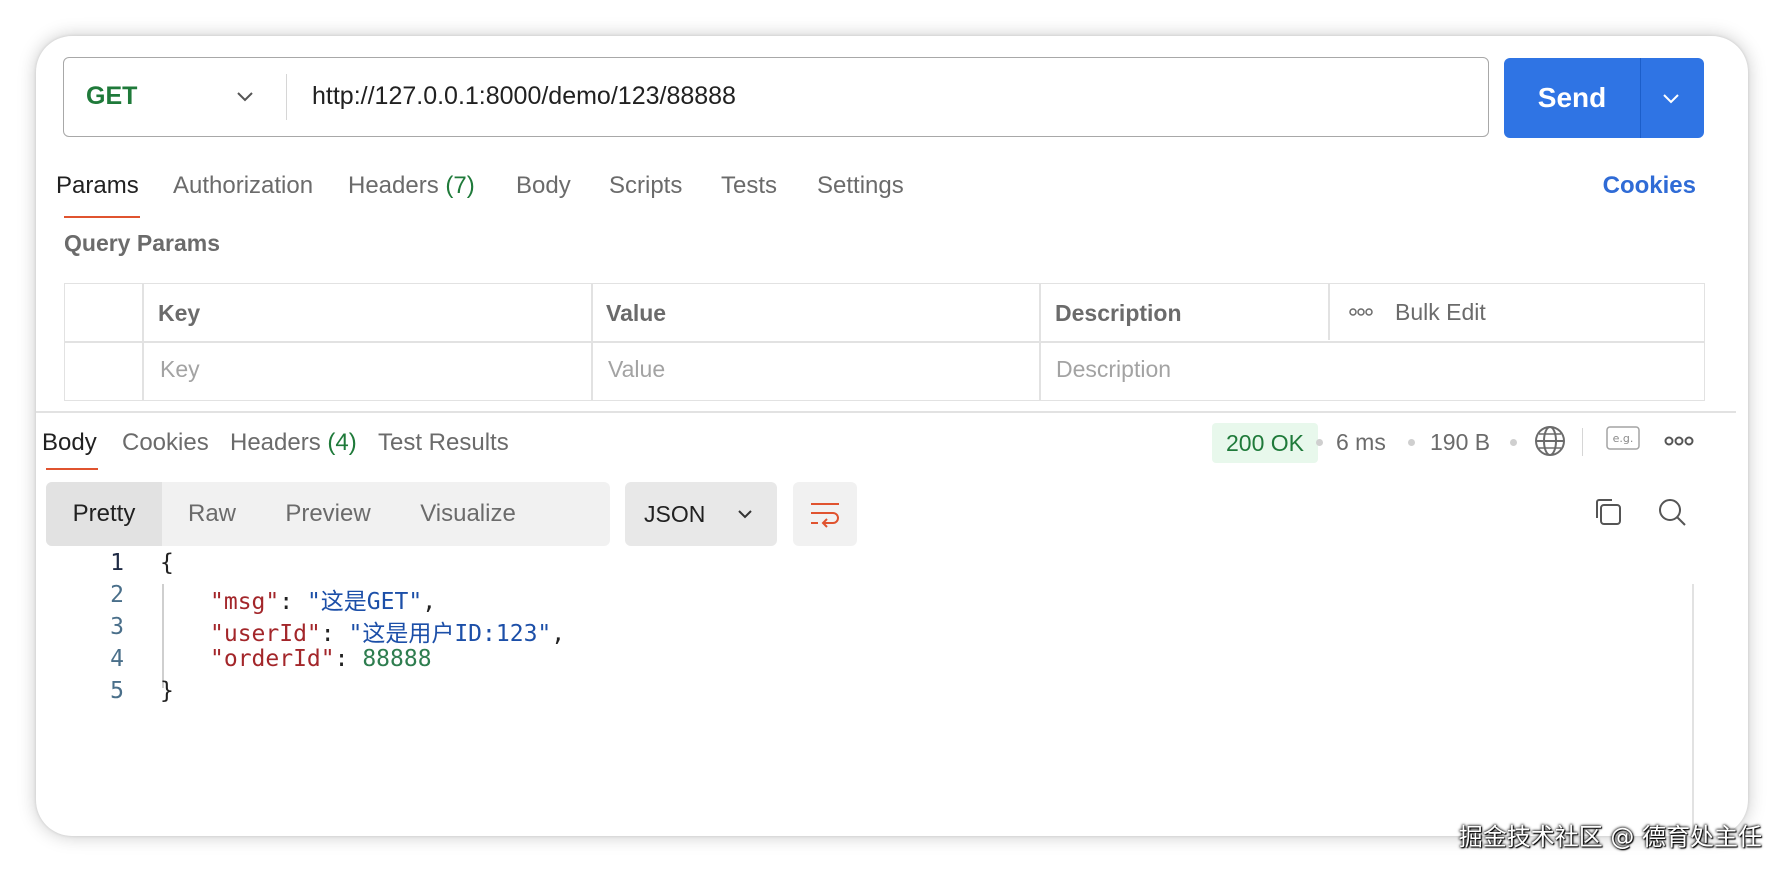 The height and width of the screenshot is (874, 1784). I want to click on wrap-lines-button, so click(825, 514).